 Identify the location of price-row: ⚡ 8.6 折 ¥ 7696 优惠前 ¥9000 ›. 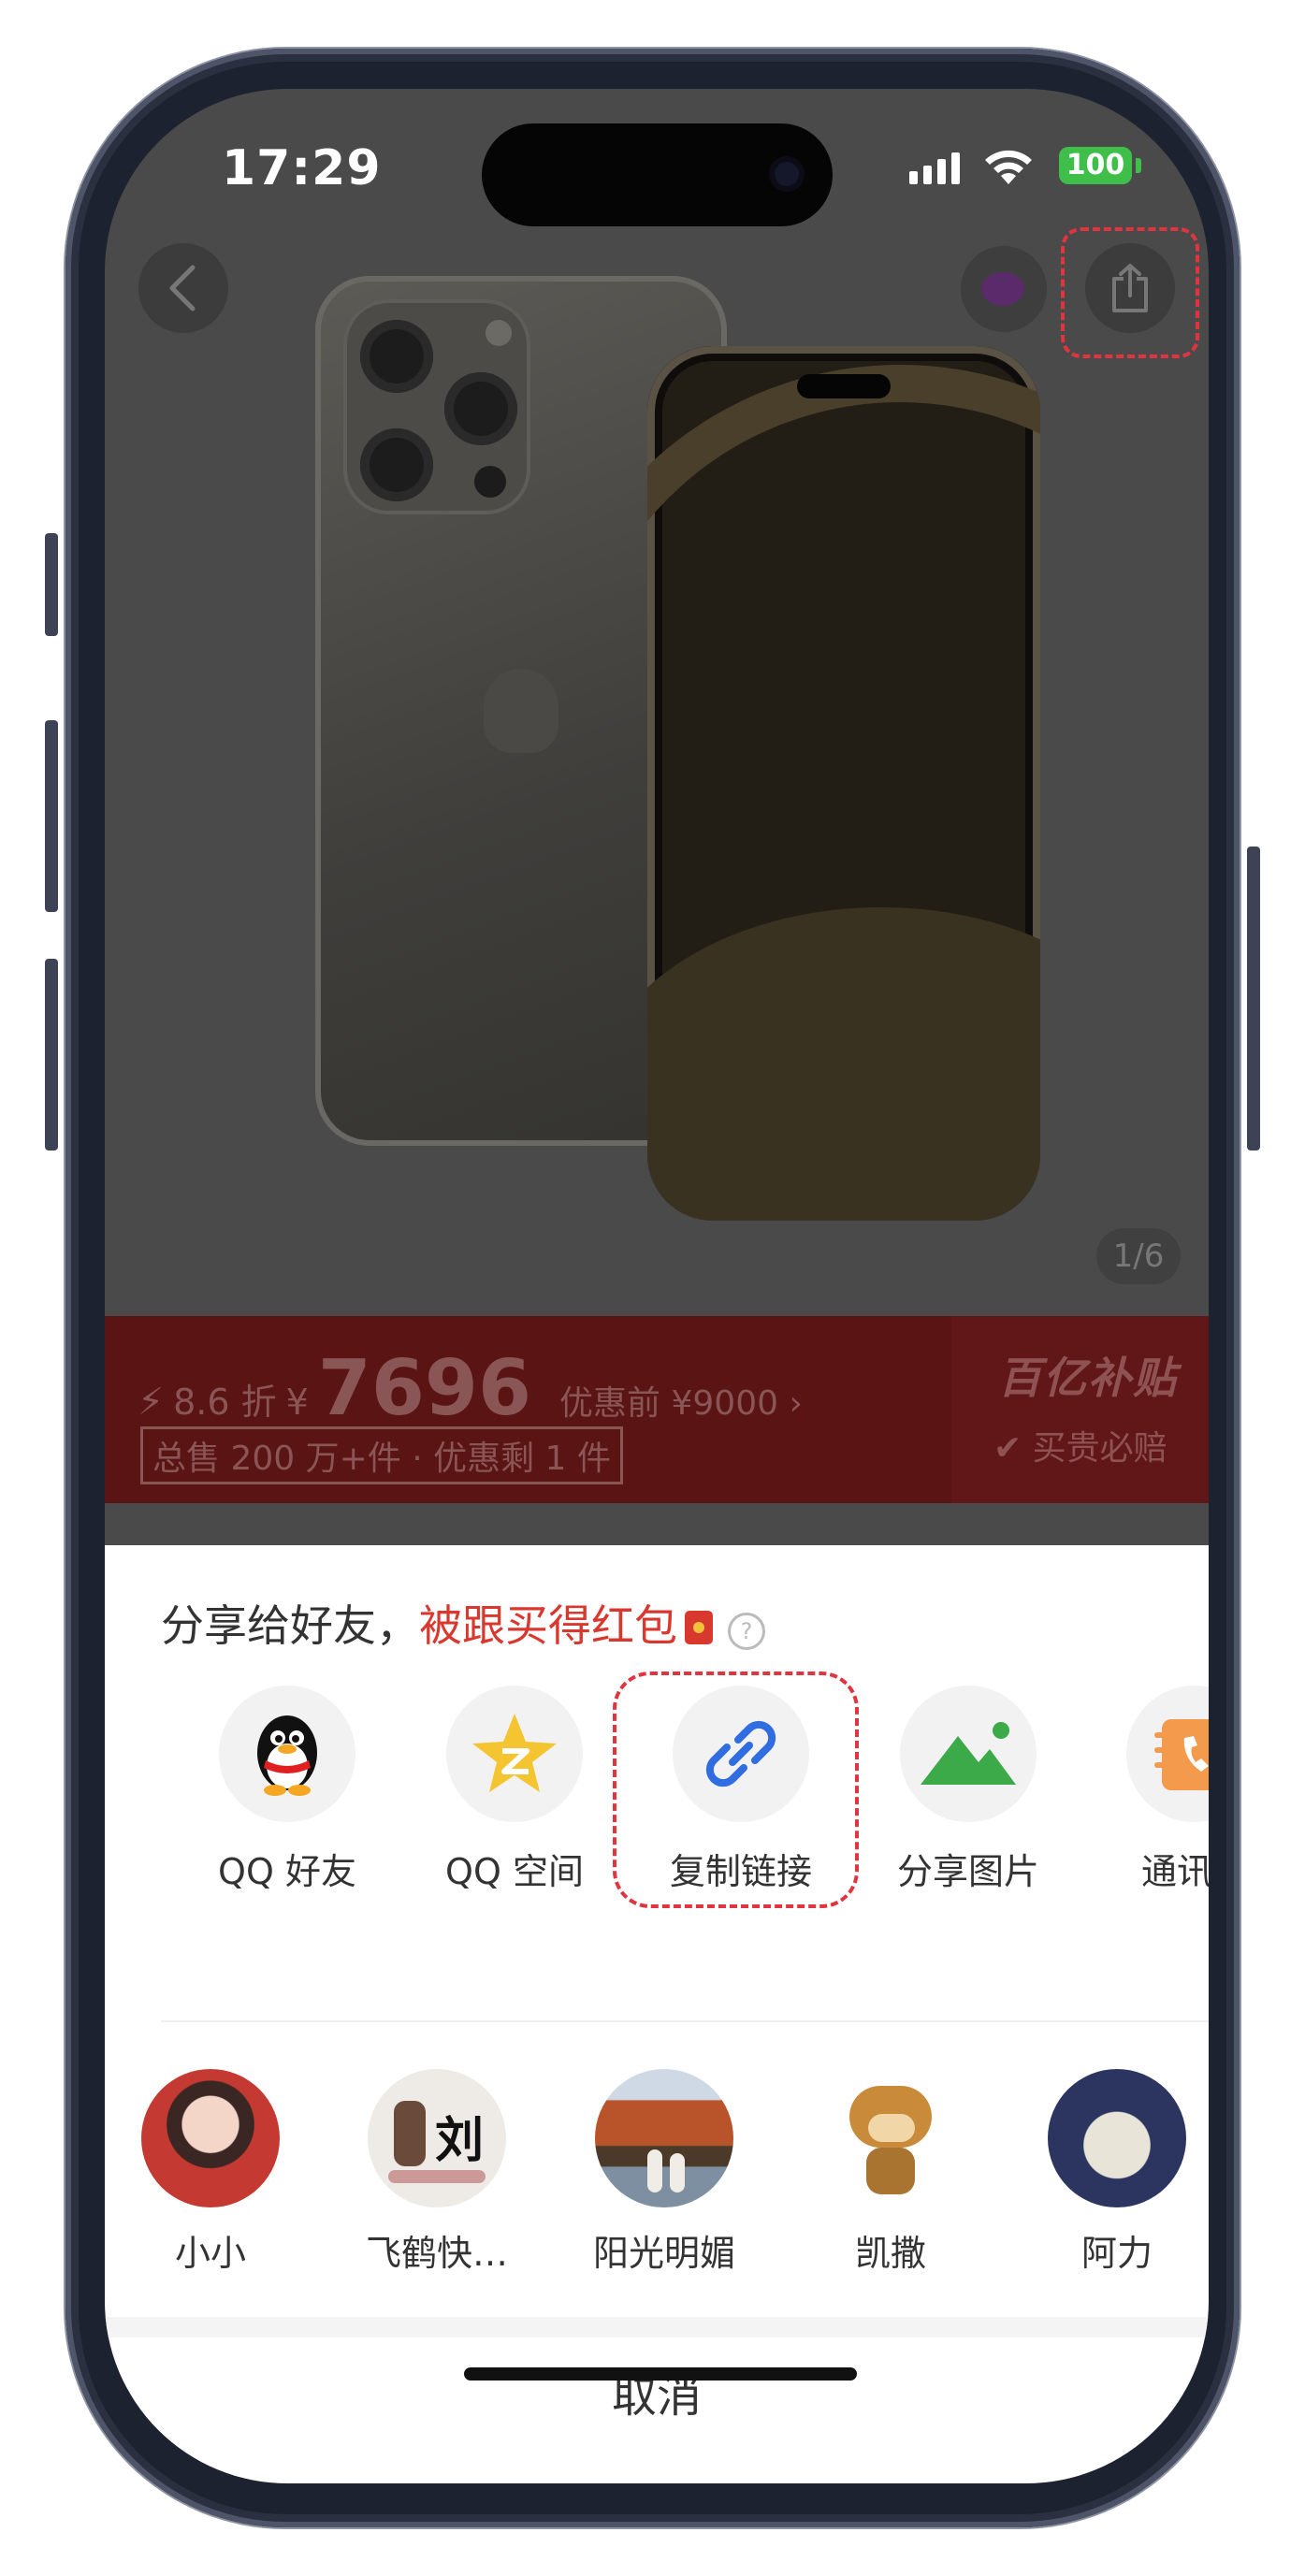
(470, 1389).